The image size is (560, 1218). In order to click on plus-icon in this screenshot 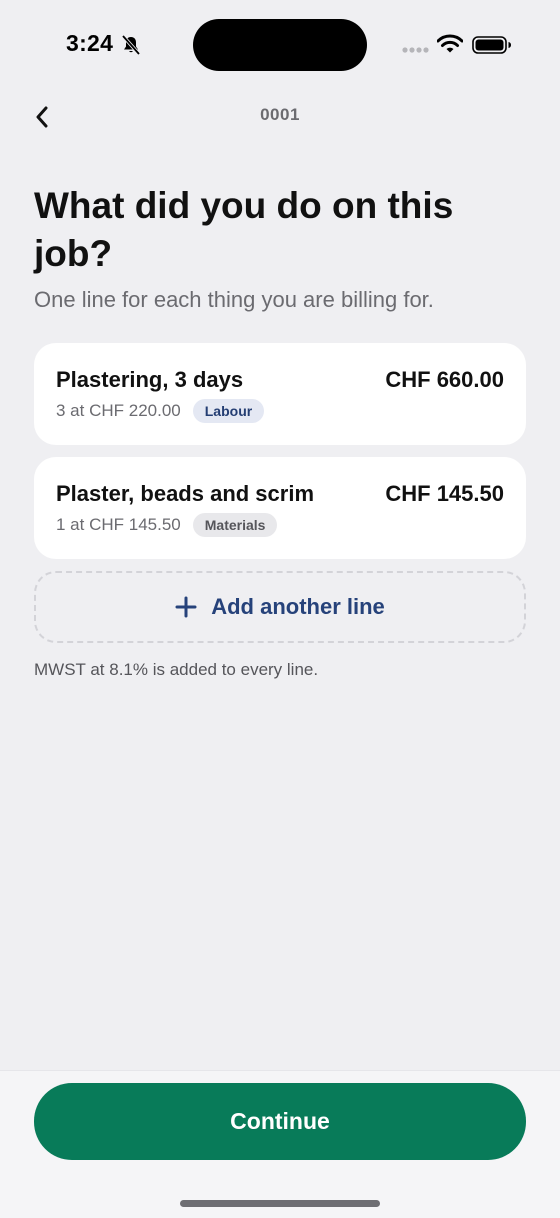, I will do `click(186, 607)`.